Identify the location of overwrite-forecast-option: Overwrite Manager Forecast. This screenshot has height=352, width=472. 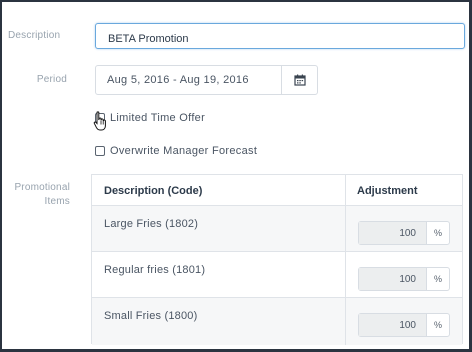
(176, 151).